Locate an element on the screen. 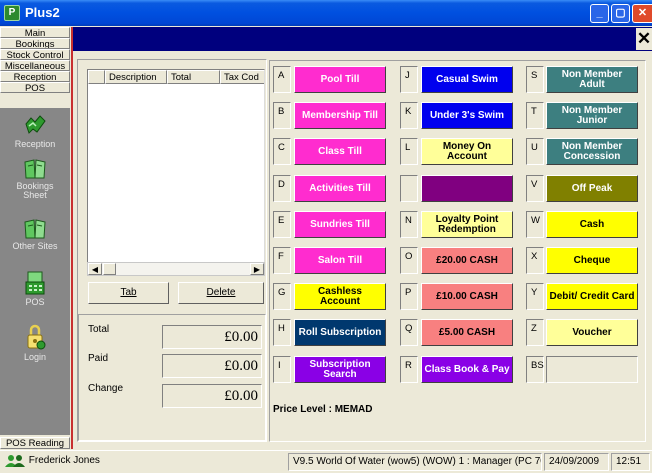  tab-button: Tab is located at coordinates (128, 293).